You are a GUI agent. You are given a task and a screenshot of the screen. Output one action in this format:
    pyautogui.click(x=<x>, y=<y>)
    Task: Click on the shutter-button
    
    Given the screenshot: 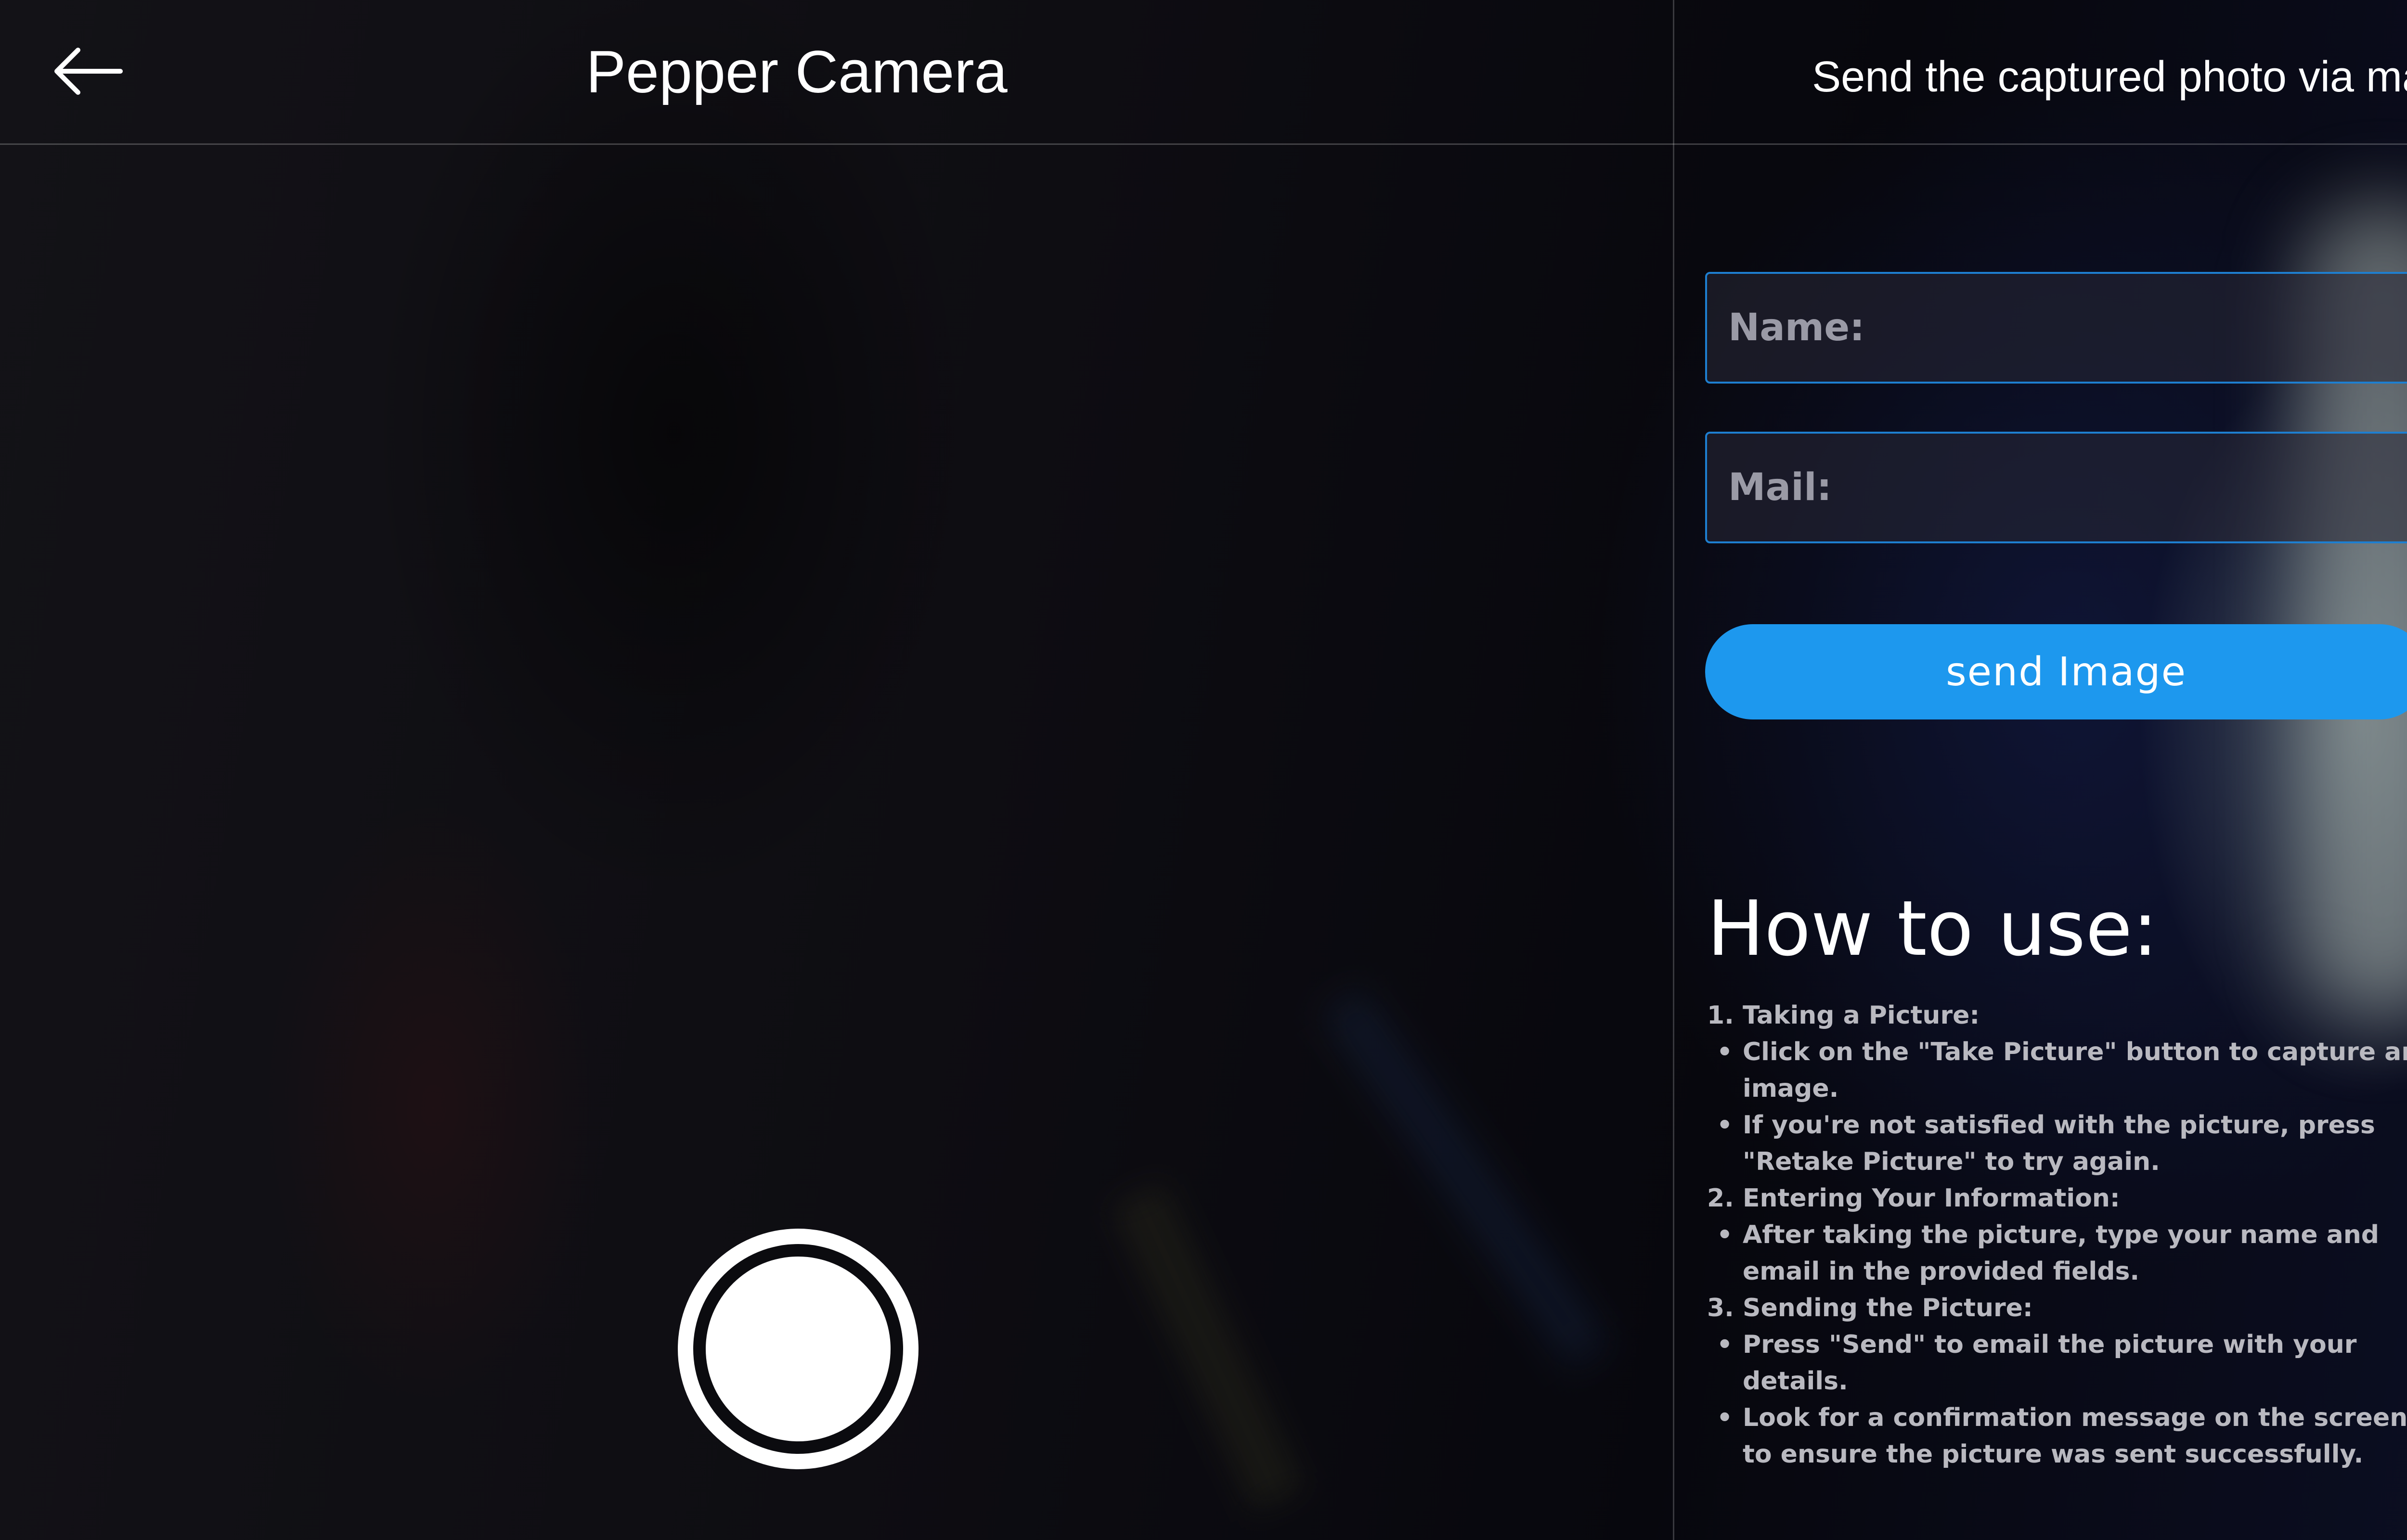 What is the action you would take?
    pyautogui.click(x=798, y=1349)
    